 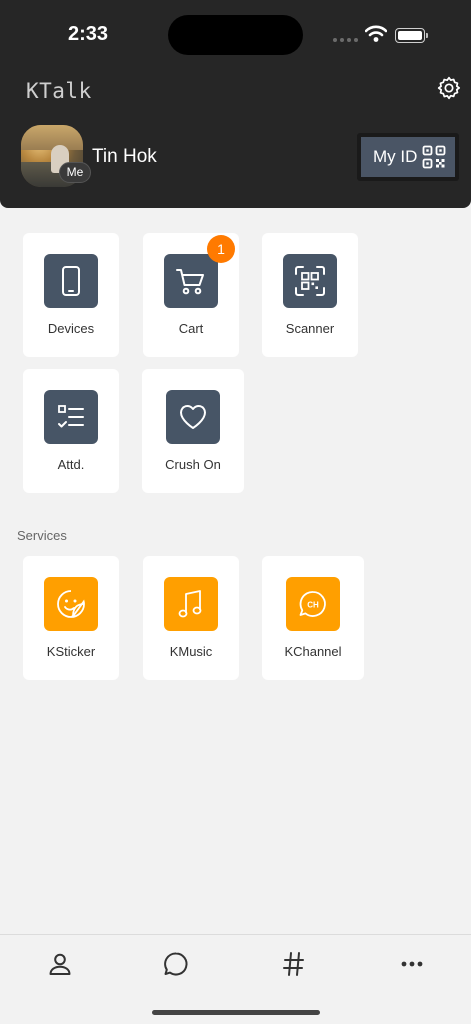 I want to click on services-title: Services, so click(x=42, y=535).